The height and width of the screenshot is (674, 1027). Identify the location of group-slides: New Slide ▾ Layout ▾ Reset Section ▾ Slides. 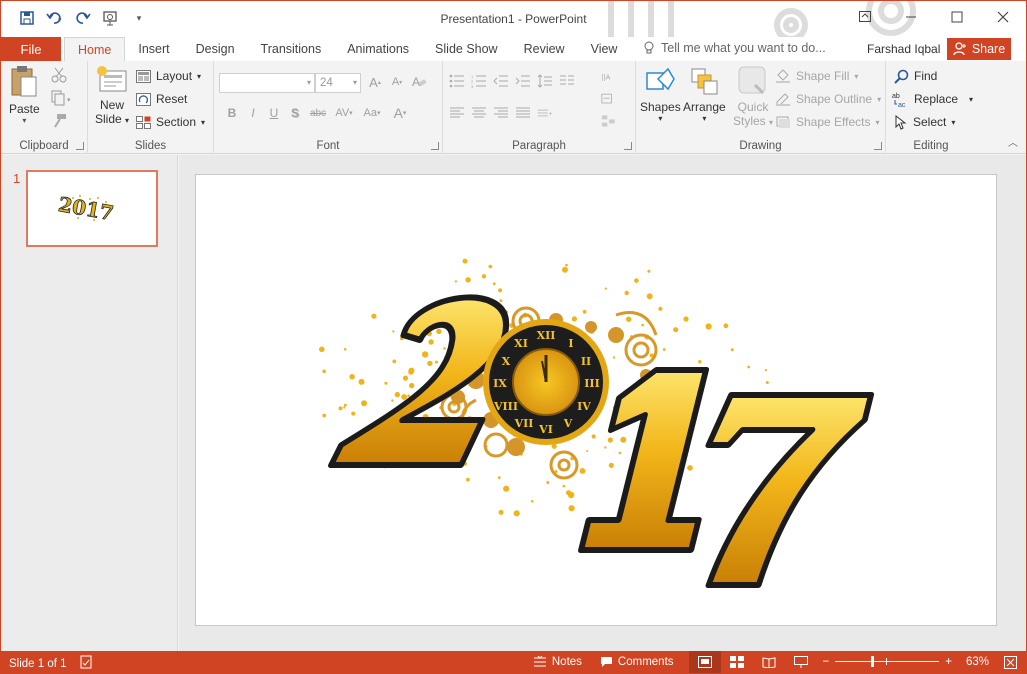
(151, 107).